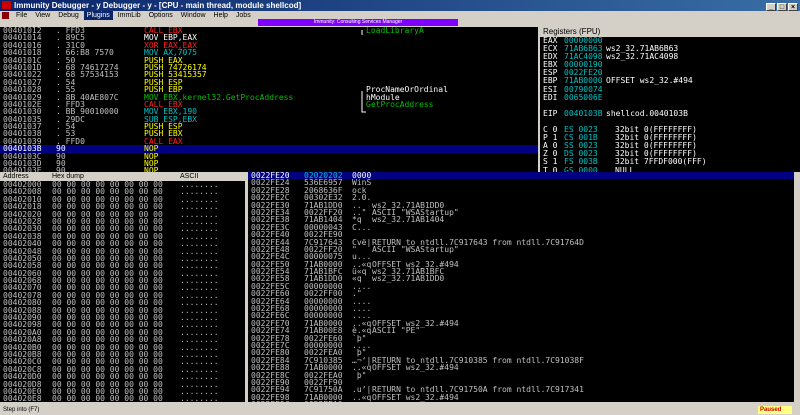  Describe the element at coordinates (550, 97) in the screenshot. I see `register-name: EDI` at that location.